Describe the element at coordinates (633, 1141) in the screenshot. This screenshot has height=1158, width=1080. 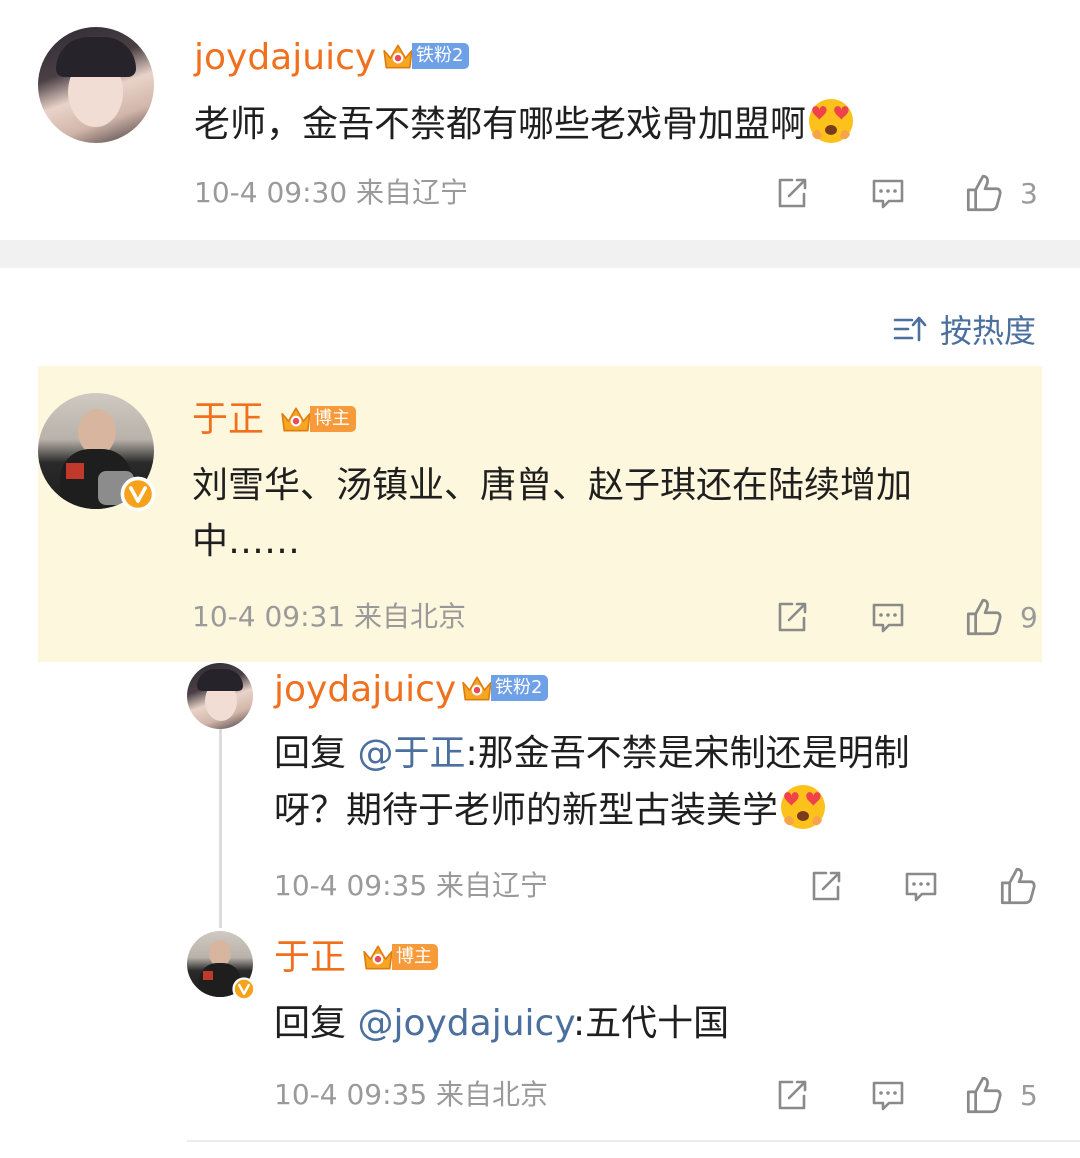
I see `divider` at that location.